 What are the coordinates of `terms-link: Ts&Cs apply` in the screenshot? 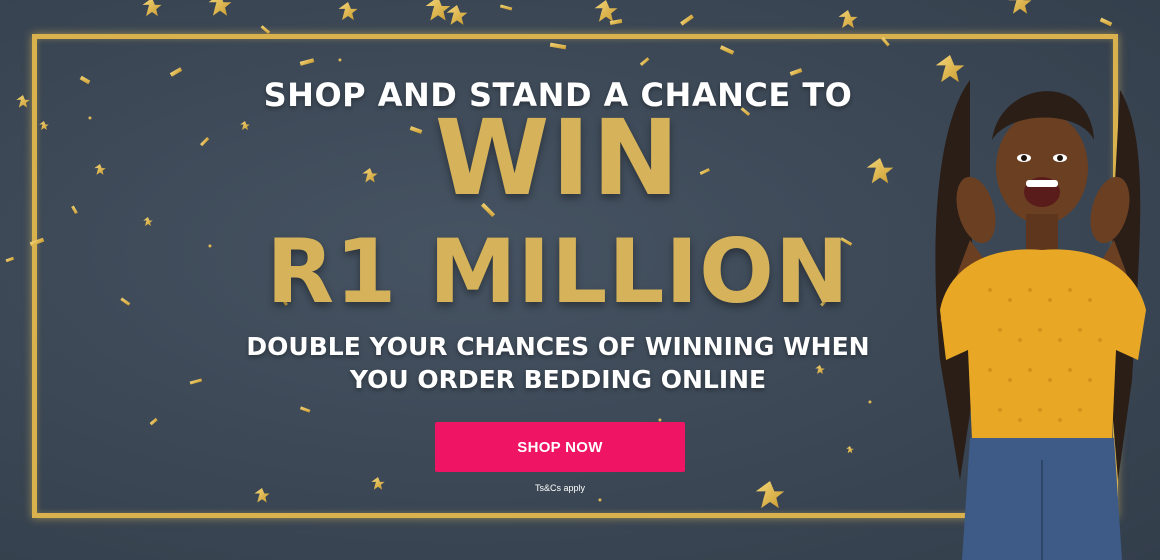 It's located at (560, 488).